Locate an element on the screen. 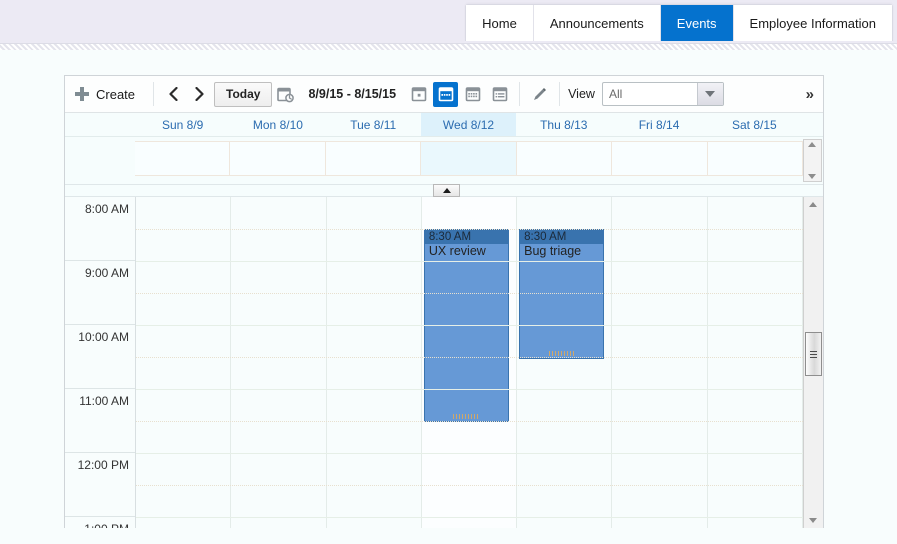 The height and width of the screenshot is (544, 897). time-slot-8am: 8:00 AM is located at coordinates (100, 229).